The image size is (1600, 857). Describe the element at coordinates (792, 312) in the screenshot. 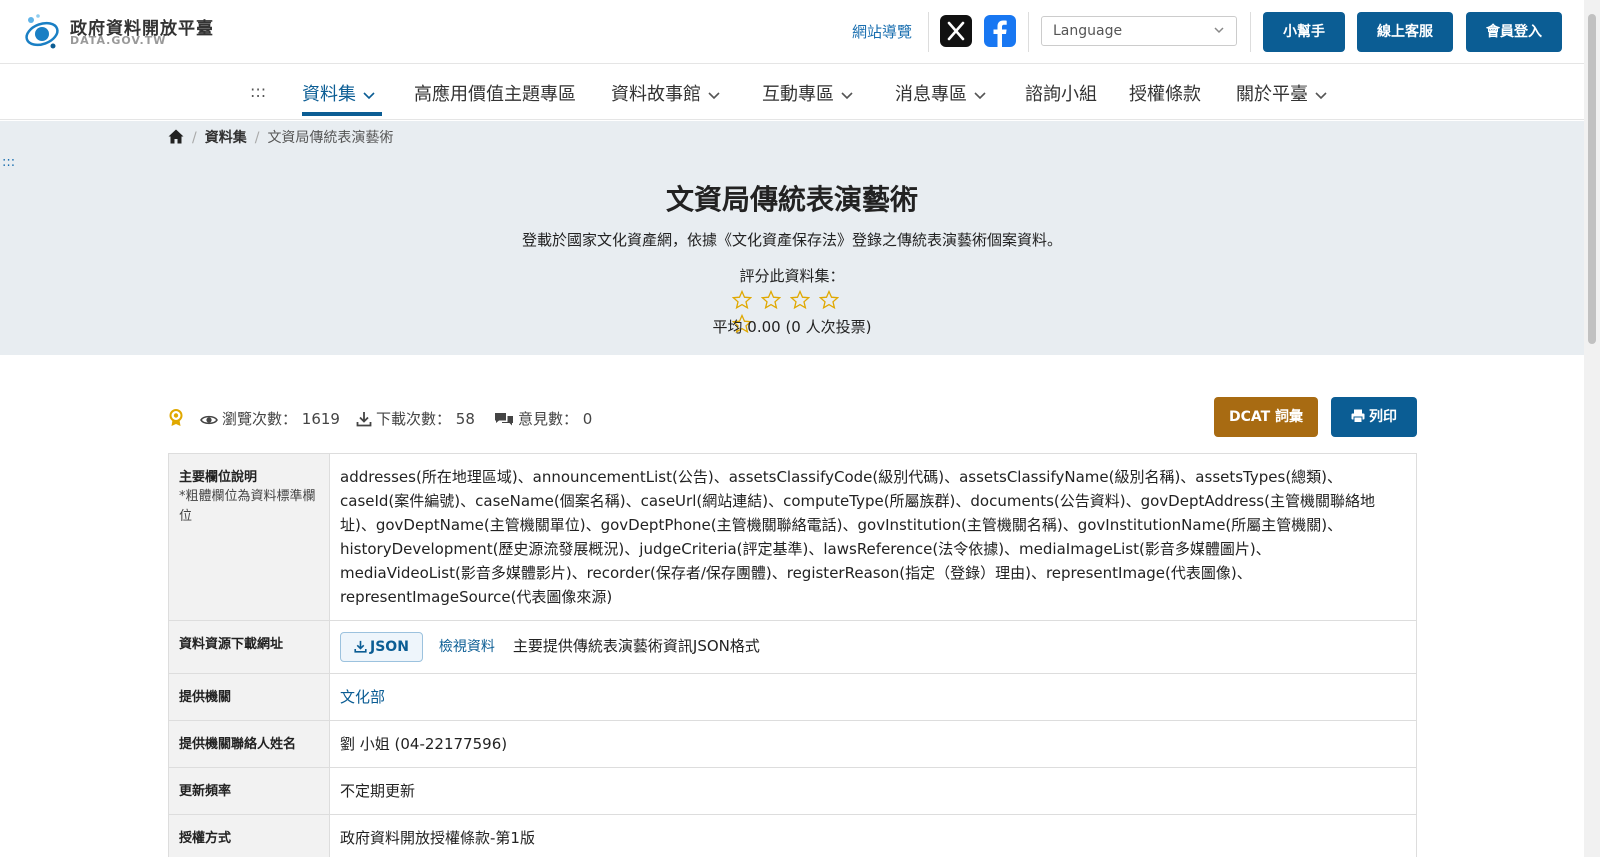

I see `rating-stars` at that location.